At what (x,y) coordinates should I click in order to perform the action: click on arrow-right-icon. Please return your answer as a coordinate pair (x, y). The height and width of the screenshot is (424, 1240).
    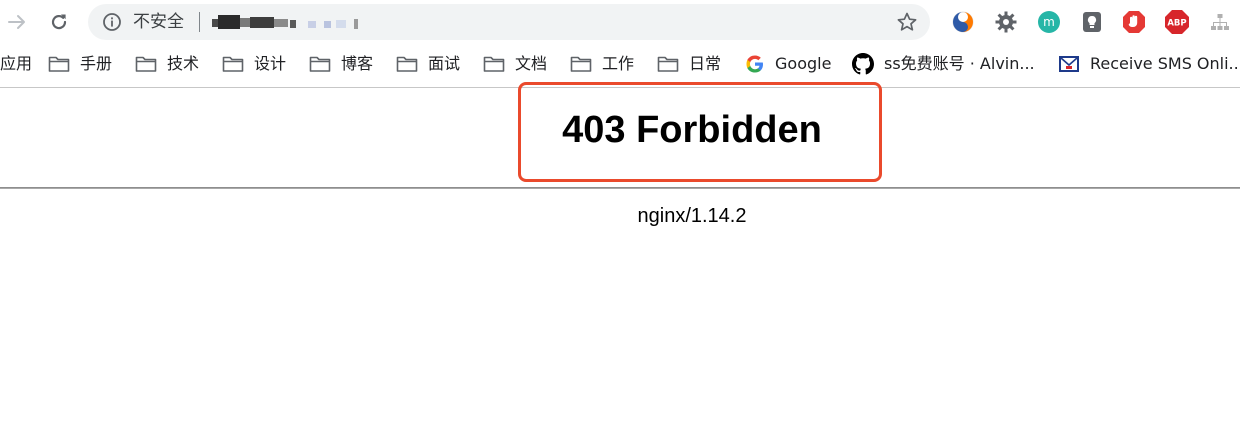
    Looking at the image, I should click on (16, 22).